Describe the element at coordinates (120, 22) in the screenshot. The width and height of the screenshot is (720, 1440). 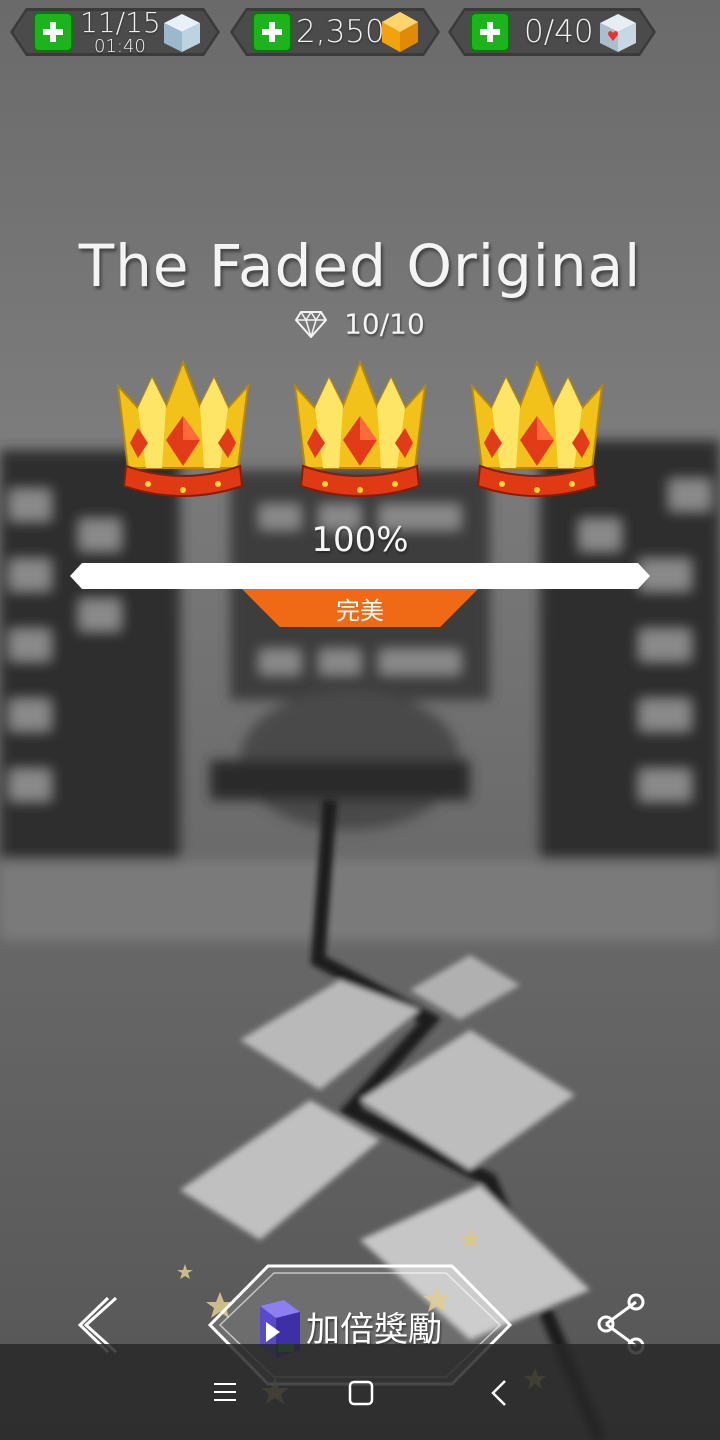
I see `energy-value: 11/15` at that location.